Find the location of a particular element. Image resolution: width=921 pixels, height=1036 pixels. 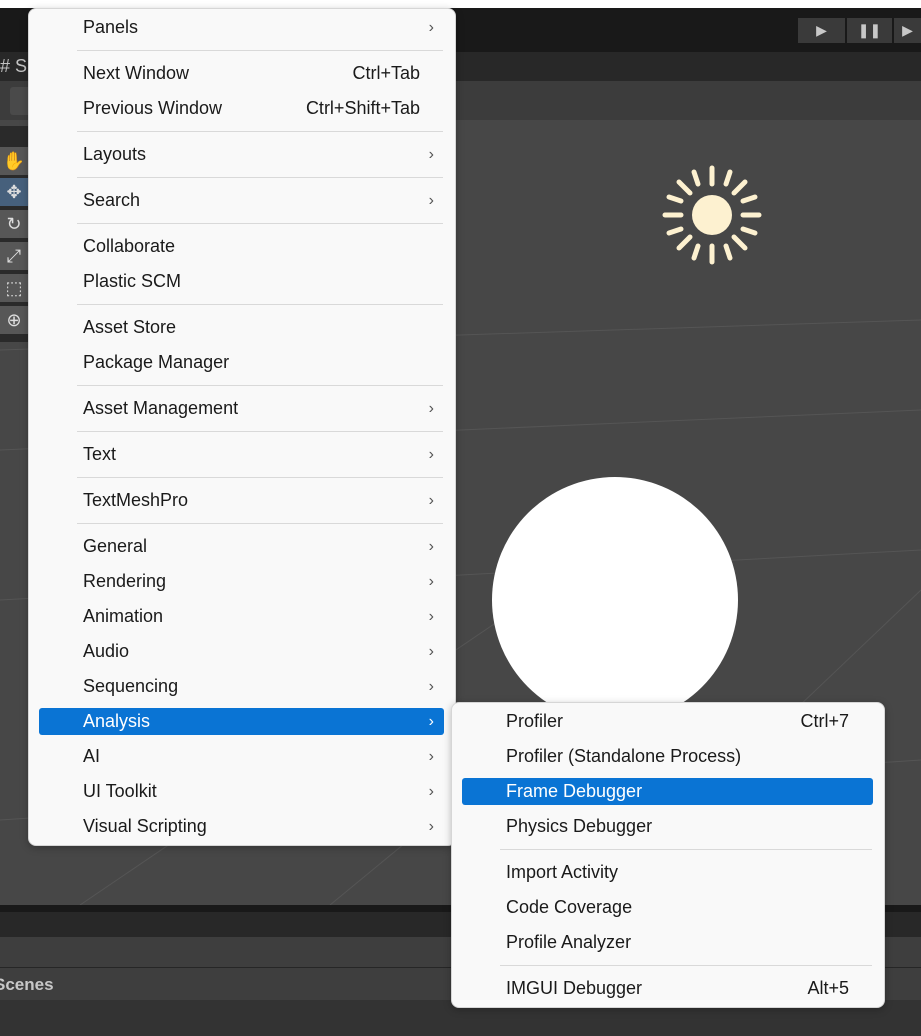

shortcut-label: Ctrl+Shift+Tab is located at coordinates (362, 108).